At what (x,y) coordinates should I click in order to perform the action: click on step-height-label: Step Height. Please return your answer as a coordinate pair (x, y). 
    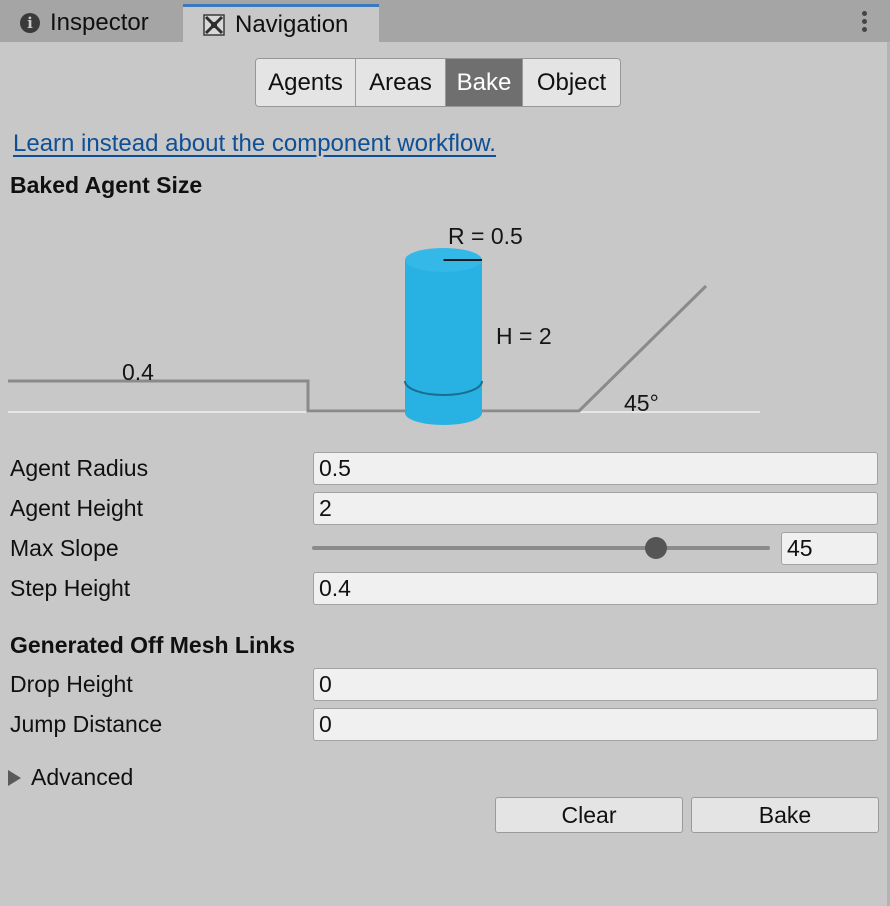
    Looking at the image, I should click on (70, 588).